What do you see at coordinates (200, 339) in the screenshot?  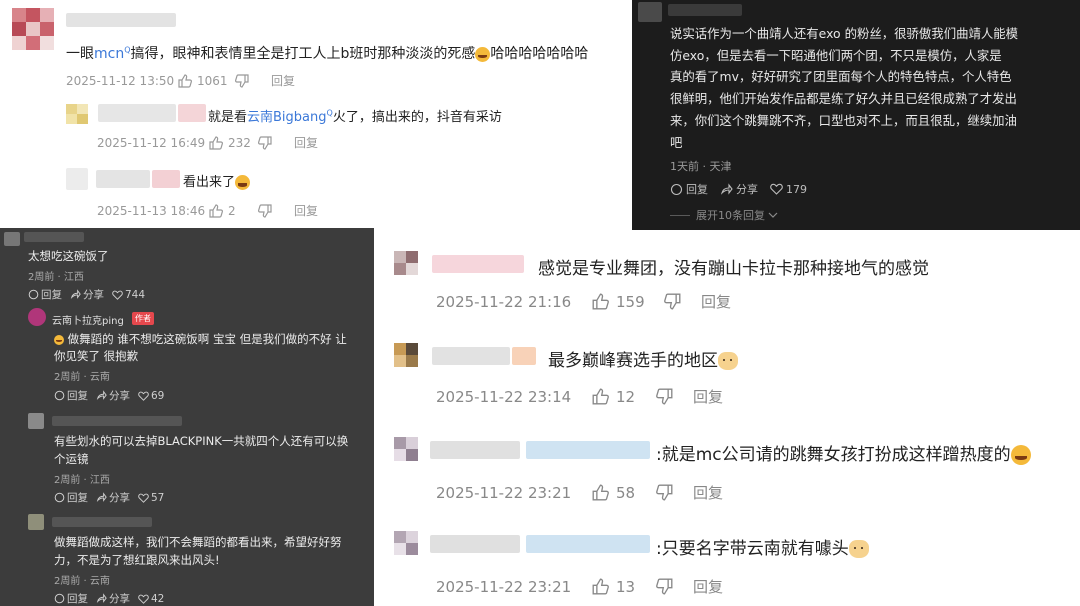 I see `comment-text: 做舞蹈的 谁不想吃这碗饭啊 宝宝 但是我们做的不好 让` at bounding box center [200, 339].